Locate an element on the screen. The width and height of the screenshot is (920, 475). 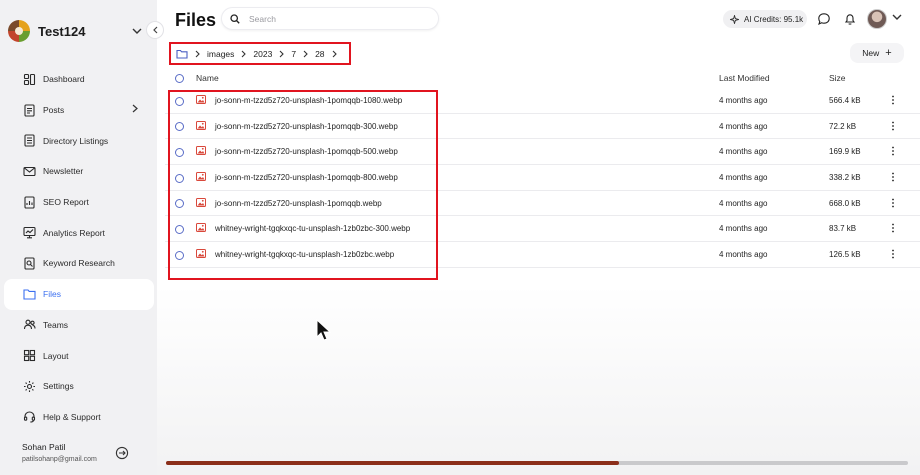
column-name: Name is located at coordinates (207, 78).